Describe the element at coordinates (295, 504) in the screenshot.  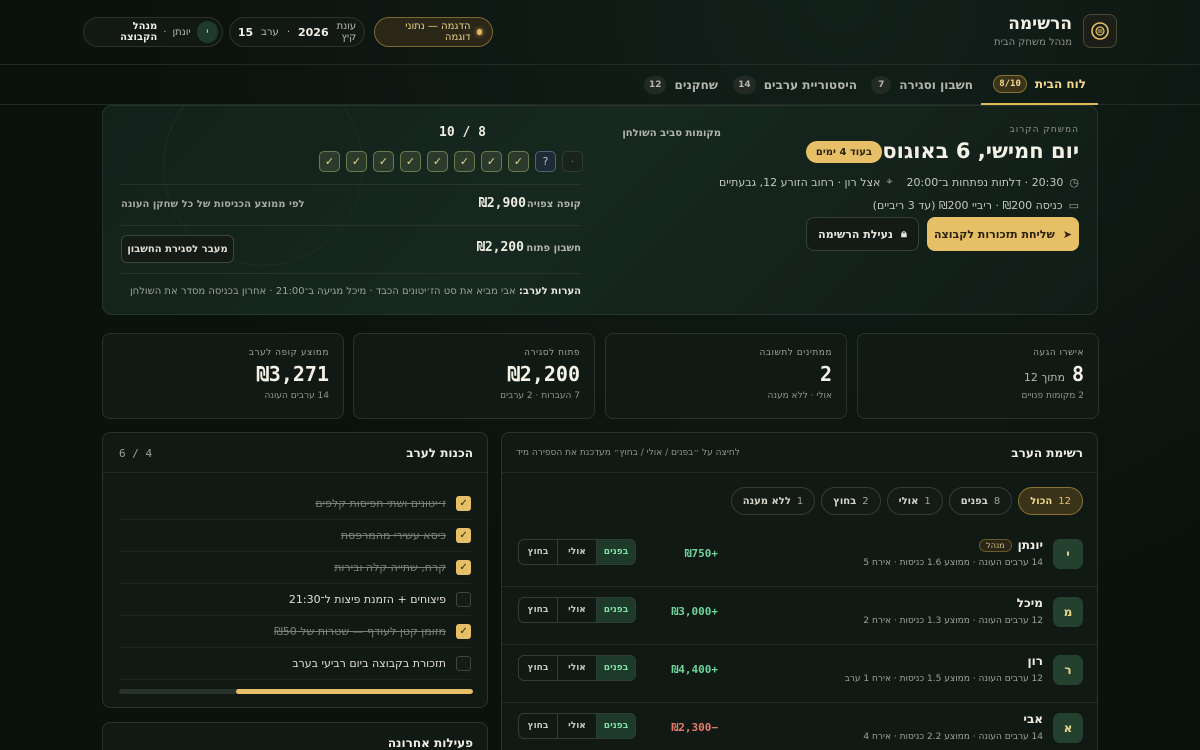
I see `task-item: ✓ ז׳יטונים ושתי חפיסות קלפים` at that location.